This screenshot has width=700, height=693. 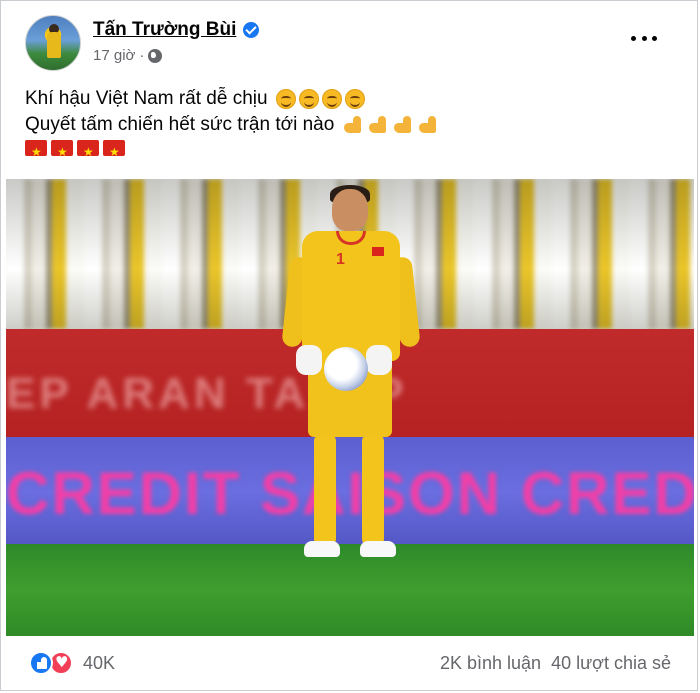 I want to click on engagement-stats: 2K bình luận 40 lượt chia sẻ, so click(x=555, y=663).